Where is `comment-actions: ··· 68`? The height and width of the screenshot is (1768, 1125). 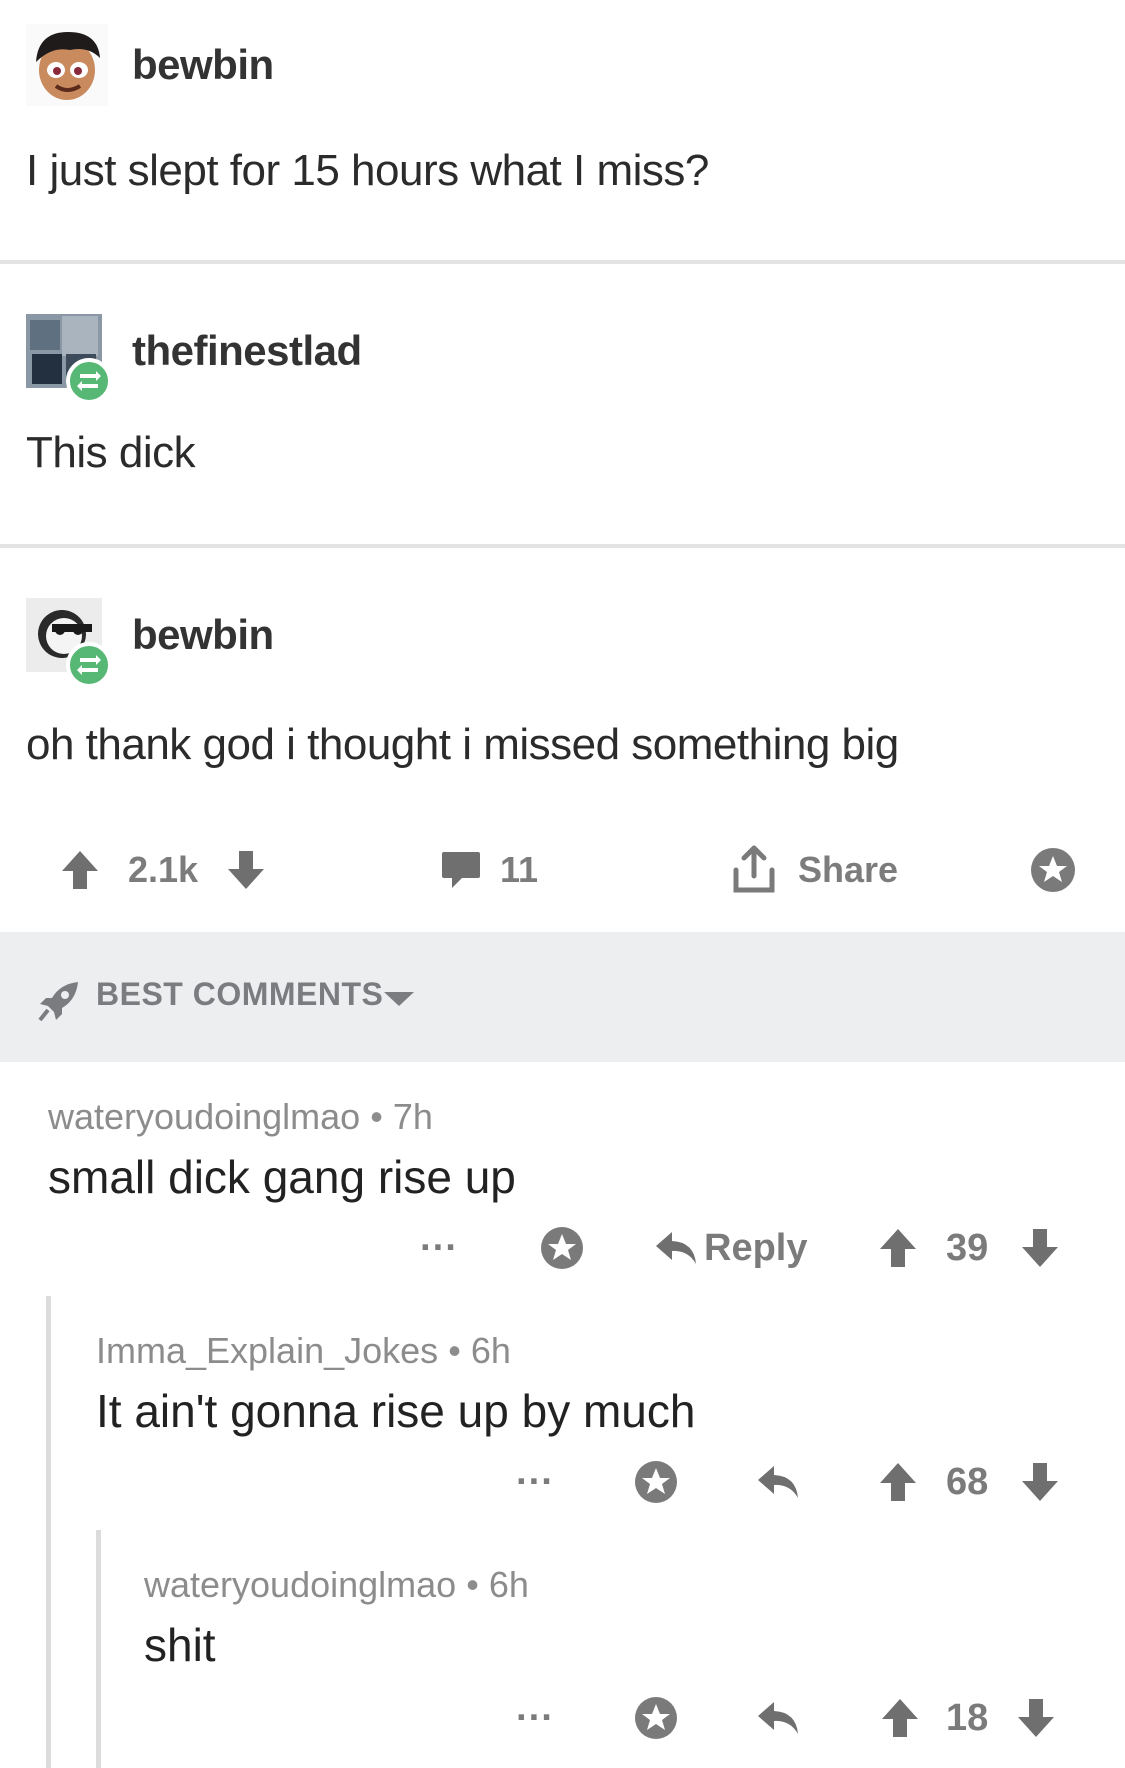
comment-actions: ··· 68 is located at coordinates (562, 1482).